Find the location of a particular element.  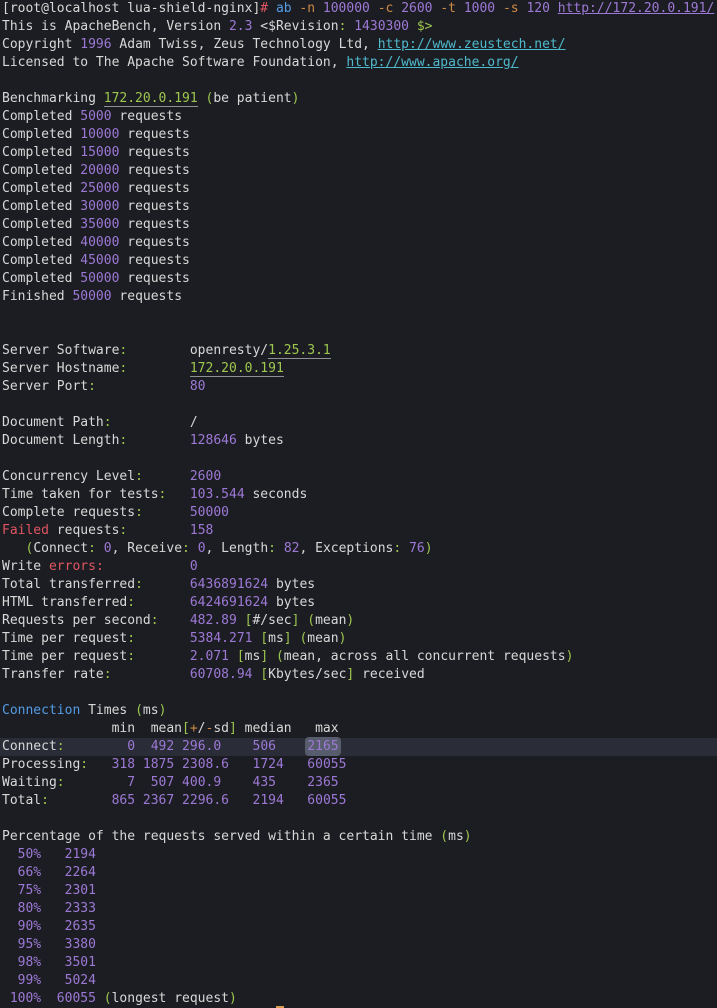

link: http://www.apache.org/ is located at coordinates (432, 62).